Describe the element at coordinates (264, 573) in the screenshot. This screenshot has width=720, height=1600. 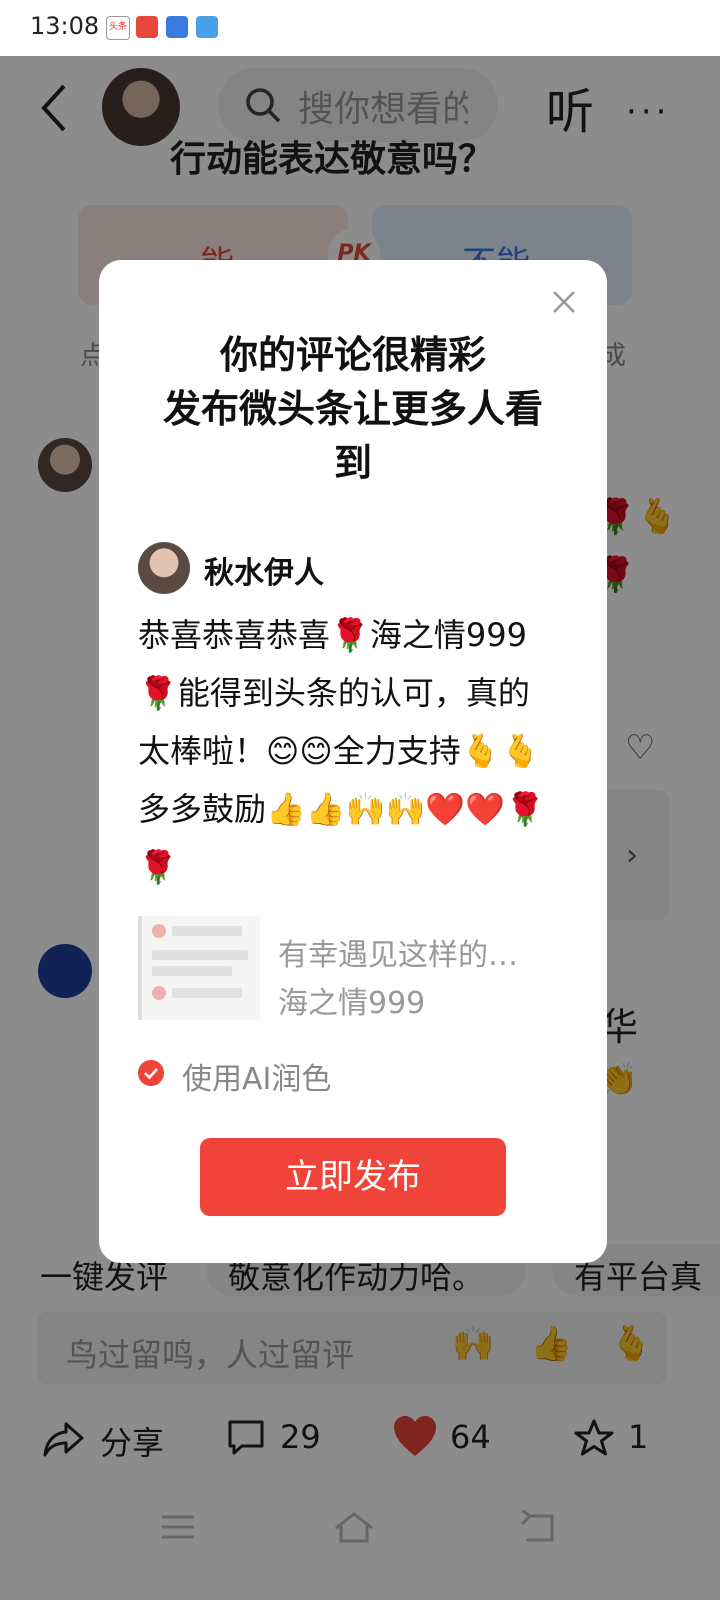
I see `username: 秋水伊人` at that location.